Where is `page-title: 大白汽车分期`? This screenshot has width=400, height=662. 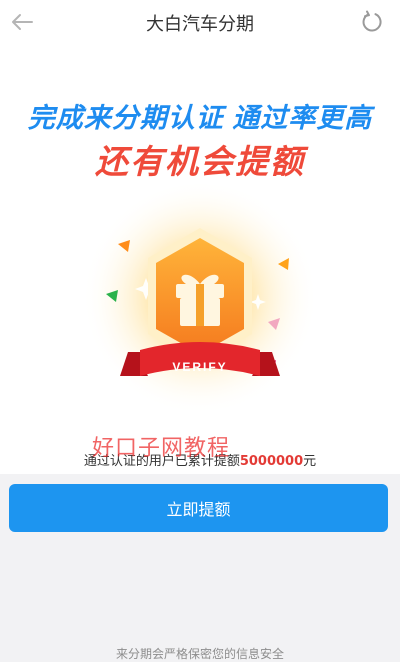
page-title: 大白汽车分期 is located at coordinates (200, 24).